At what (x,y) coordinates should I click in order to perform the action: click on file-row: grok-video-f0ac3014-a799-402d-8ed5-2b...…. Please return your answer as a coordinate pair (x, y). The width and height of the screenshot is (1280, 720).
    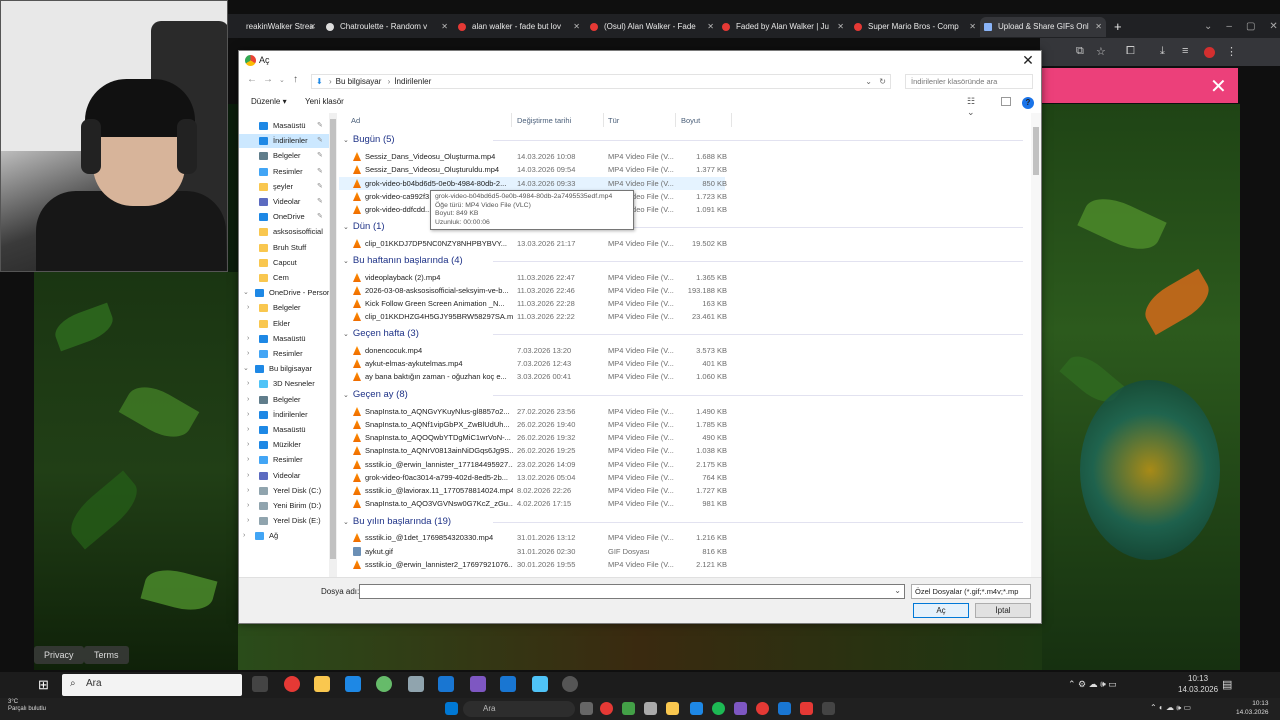
    Looking at the image, I should click on (533, 477).